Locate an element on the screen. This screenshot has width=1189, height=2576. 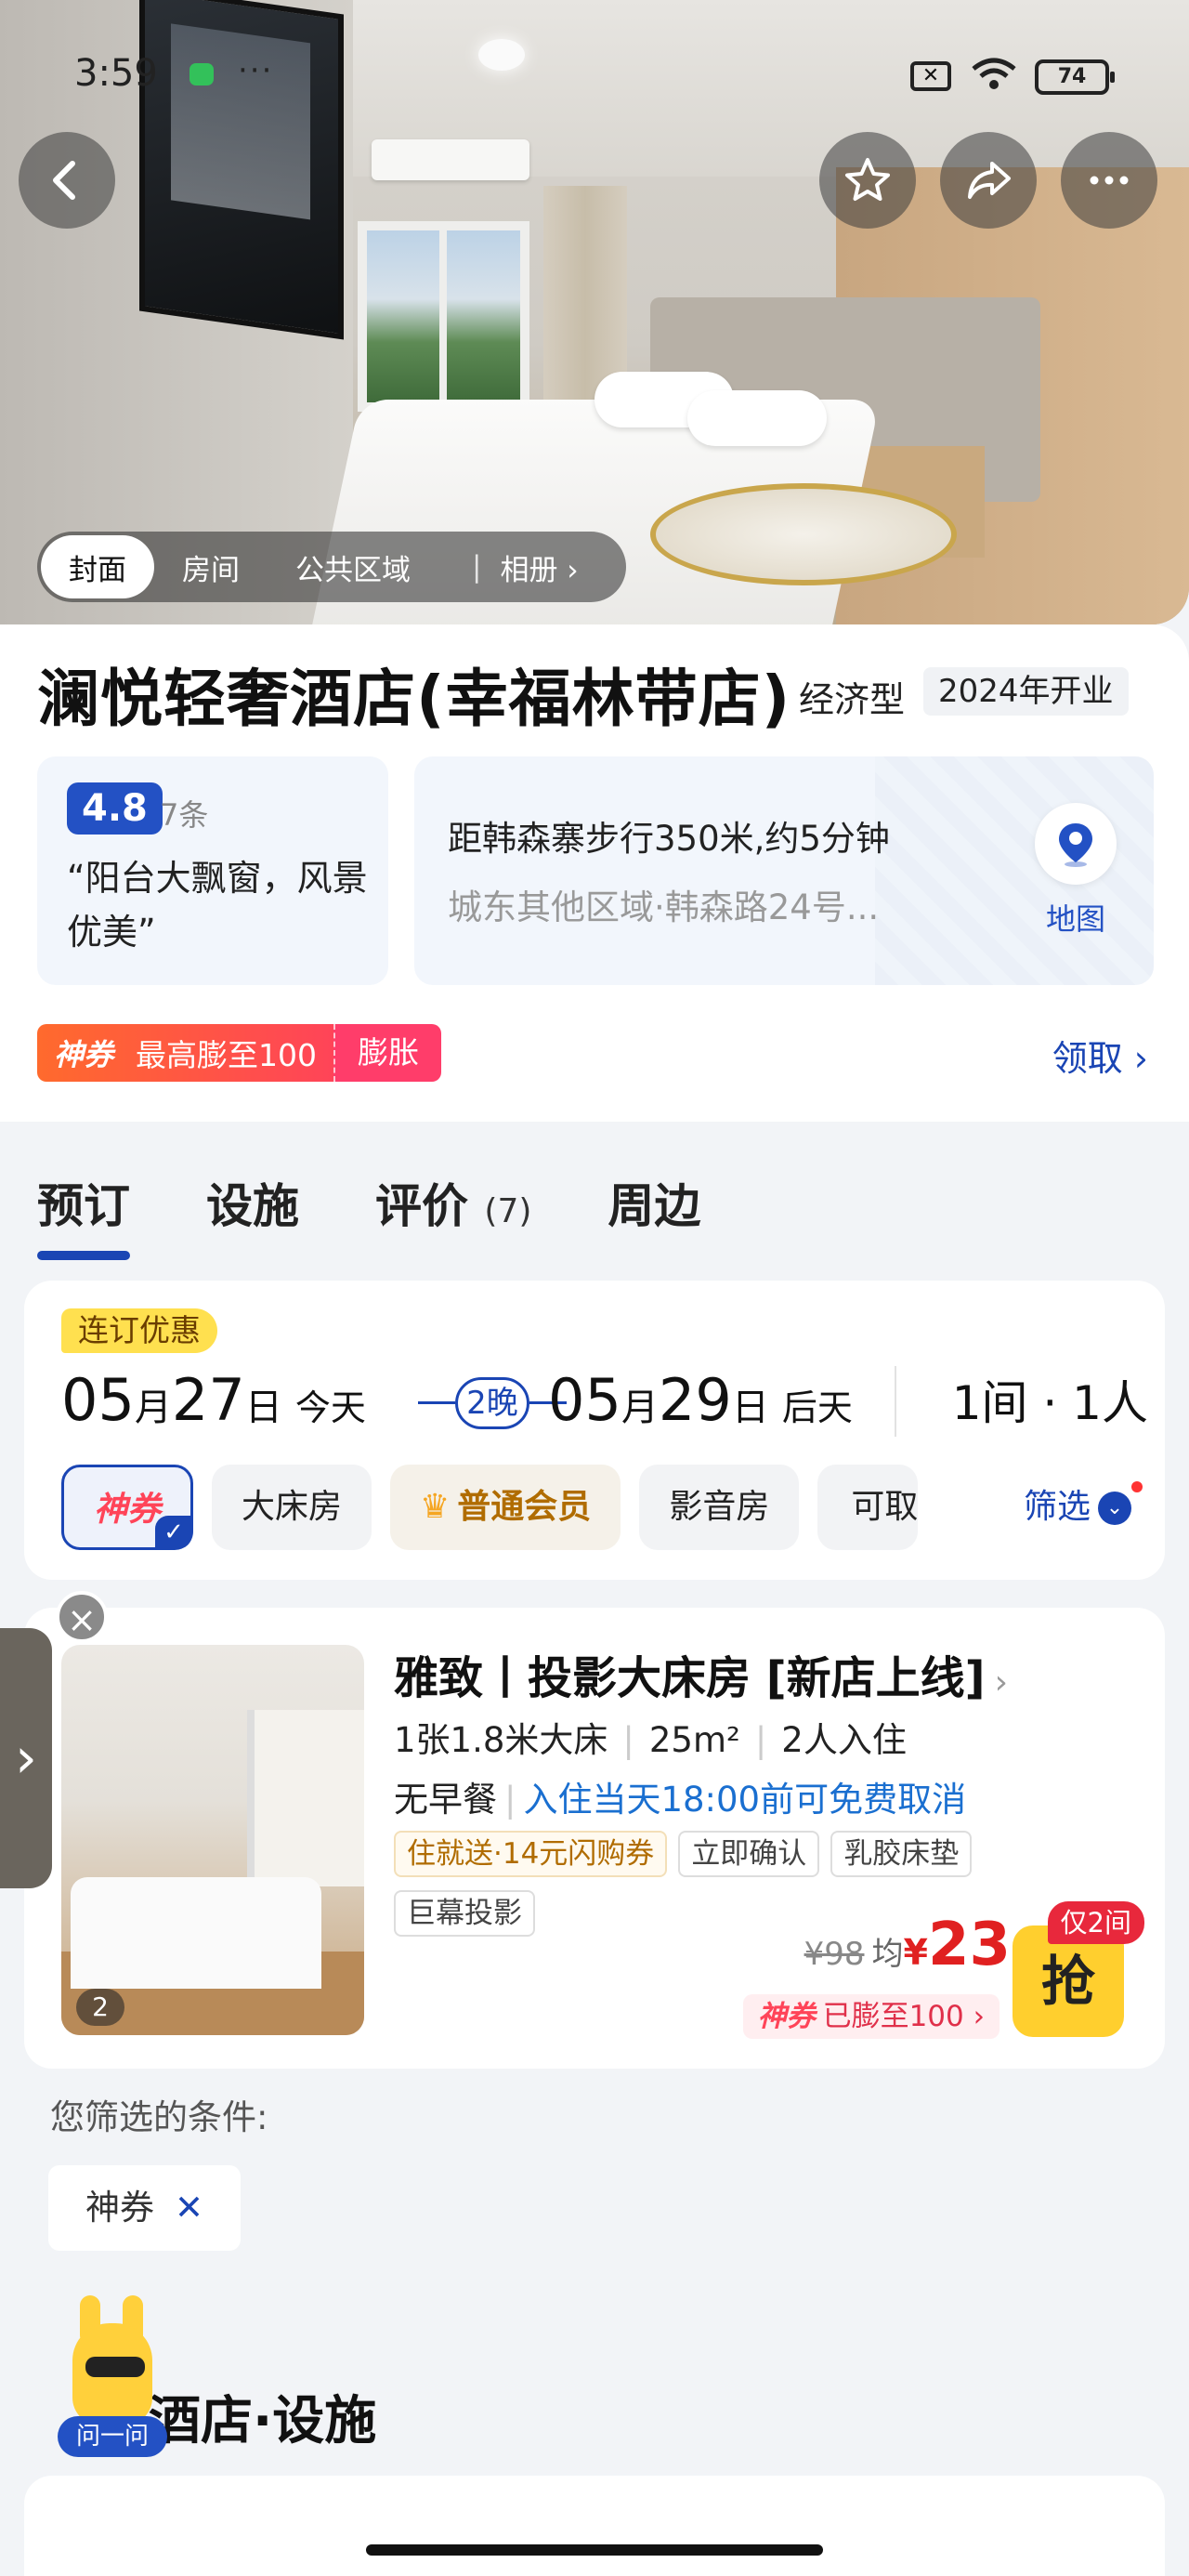
checkin-month-unit: 月 is located at coordinates (153, 1408).